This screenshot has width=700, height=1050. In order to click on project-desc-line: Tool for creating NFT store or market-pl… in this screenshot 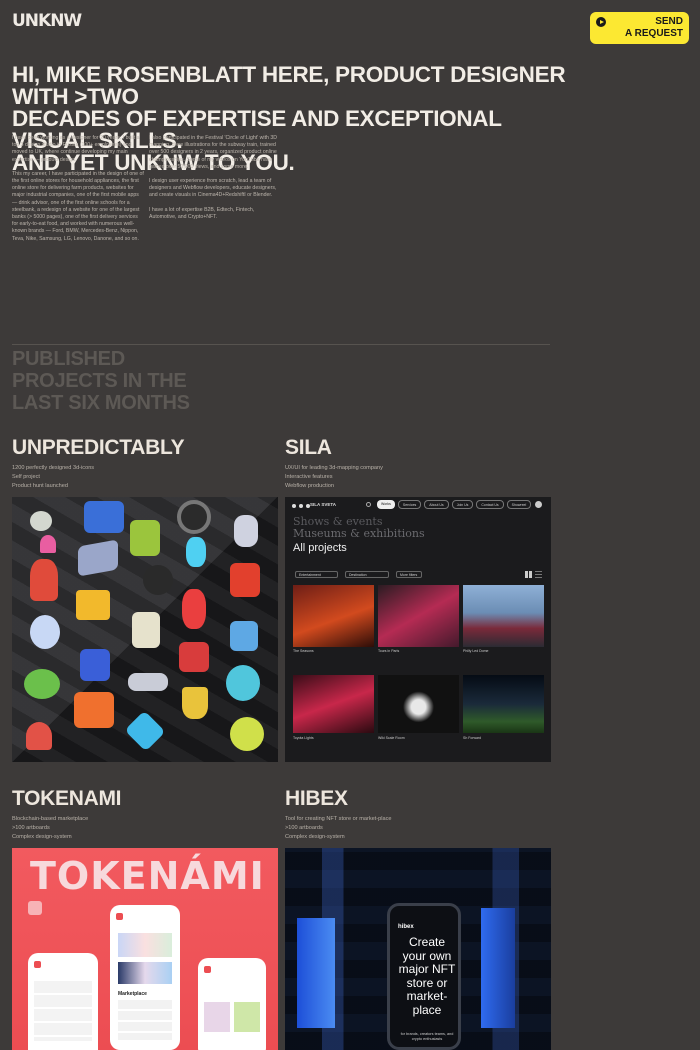, I will do `click(338, 819)`.